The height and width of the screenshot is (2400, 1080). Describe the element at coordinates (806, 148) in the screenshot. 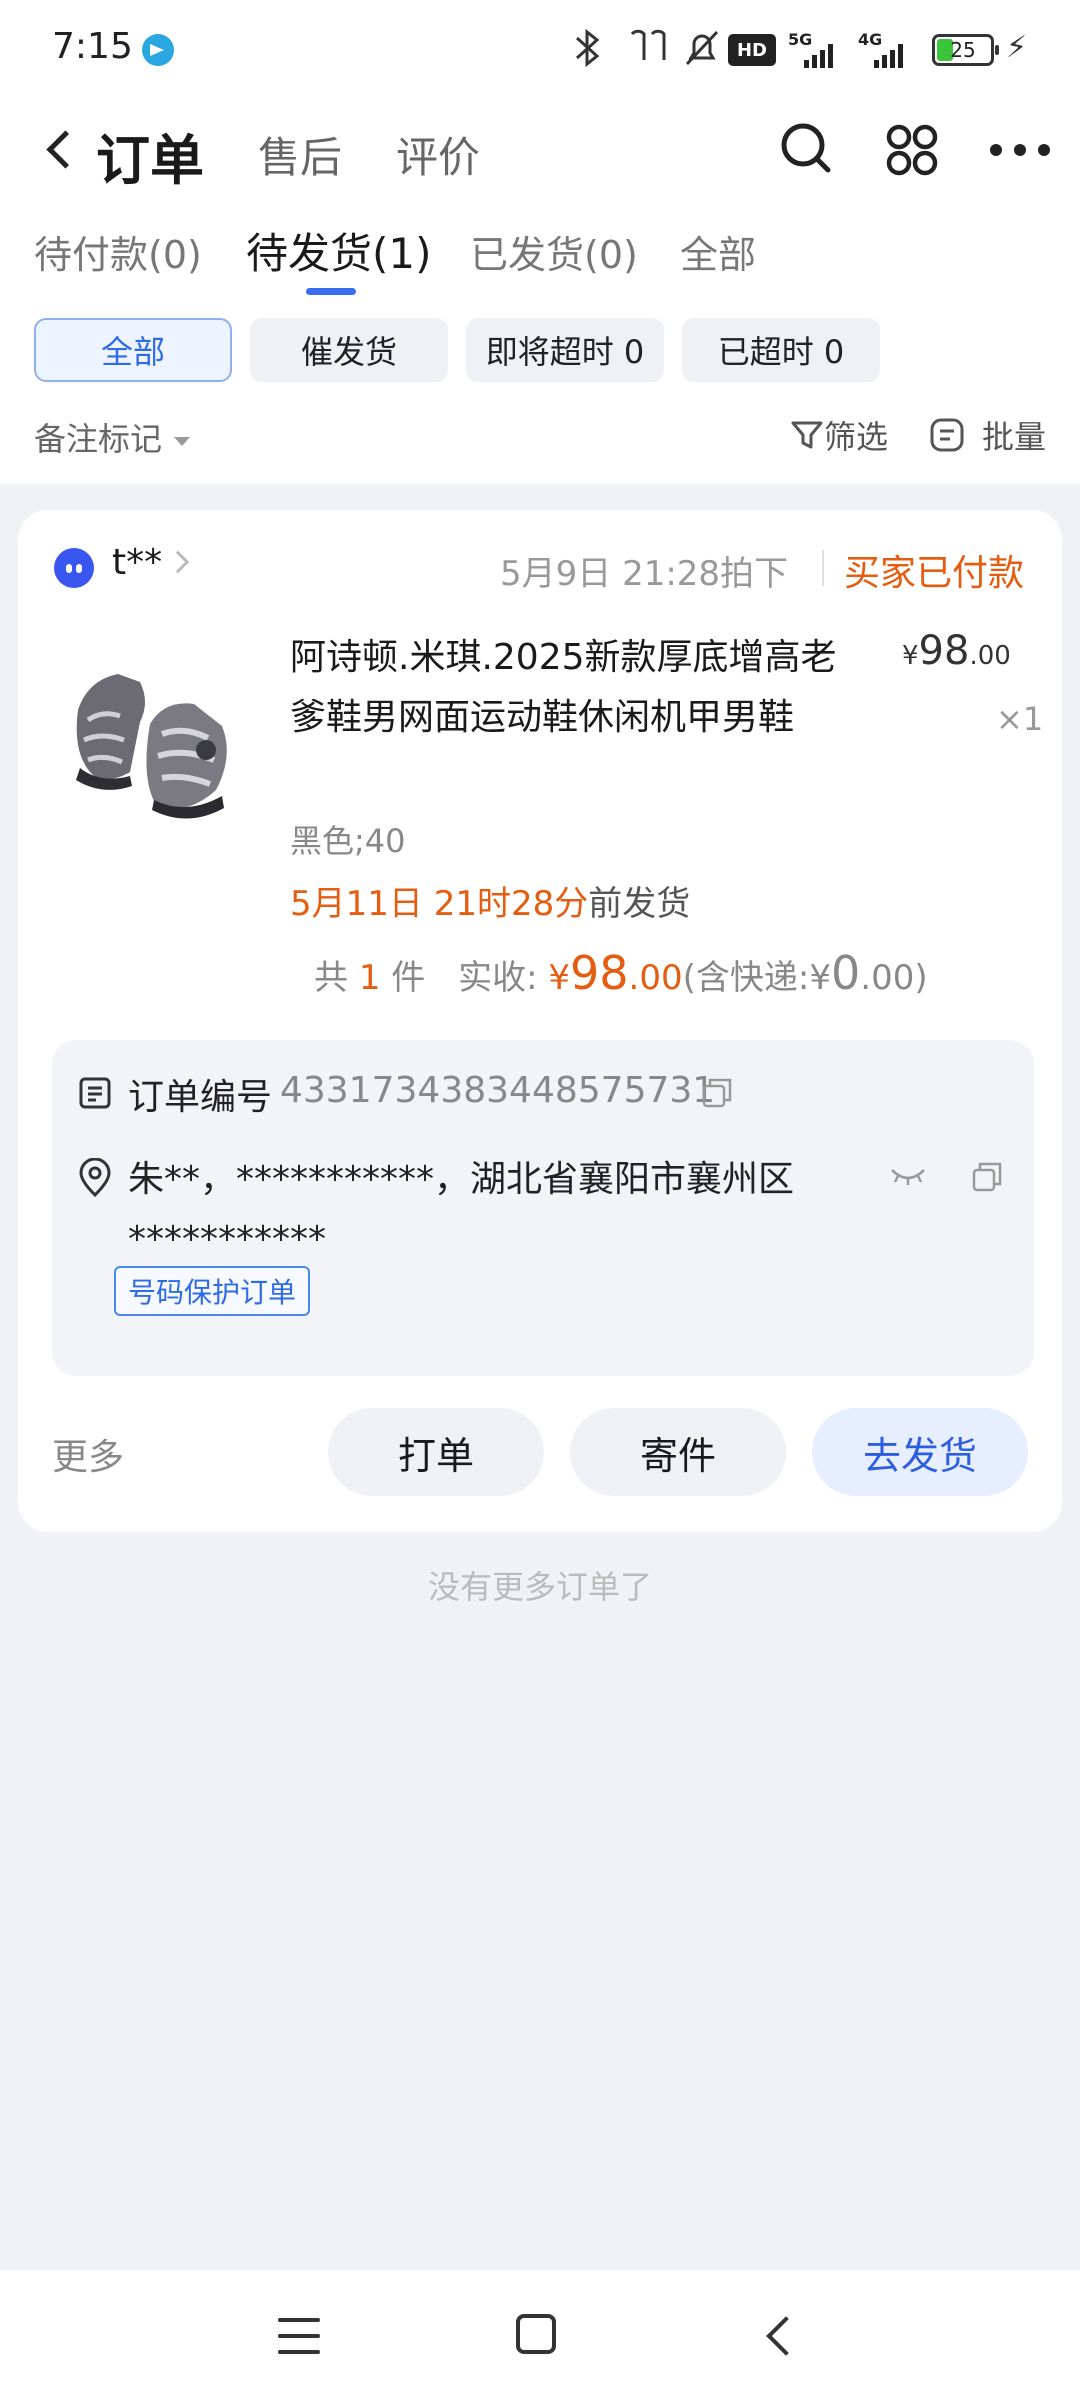

I see `search-icon` at that location.